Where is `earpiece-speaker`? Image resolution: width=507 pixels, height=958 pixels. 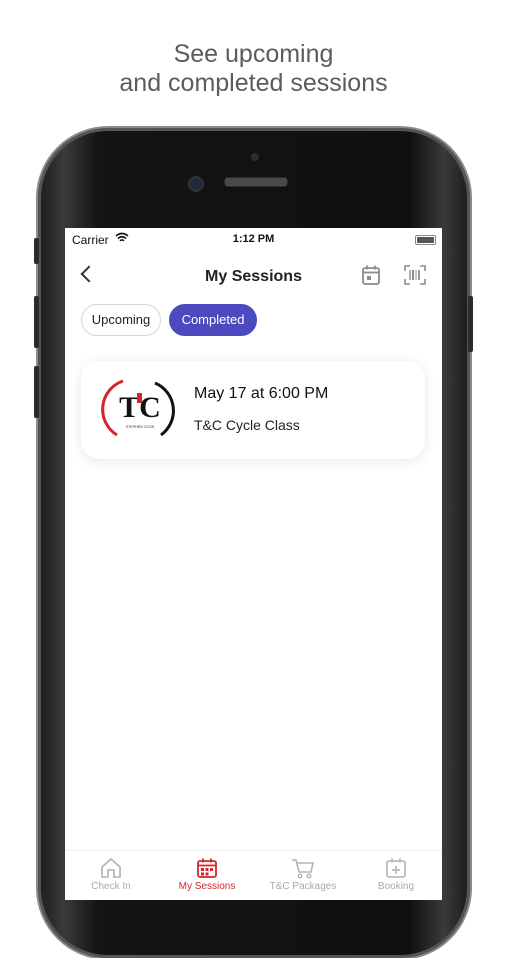 earpiece-speaker is located at coordinates (256, 182).